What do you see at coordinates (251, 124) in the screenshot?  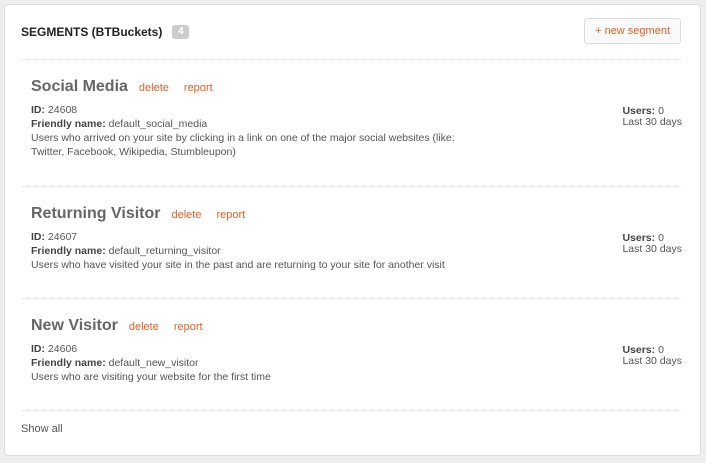 I see `segment-friendly-row: Friendly name: default_social_media` at bounding box center [251, 124].